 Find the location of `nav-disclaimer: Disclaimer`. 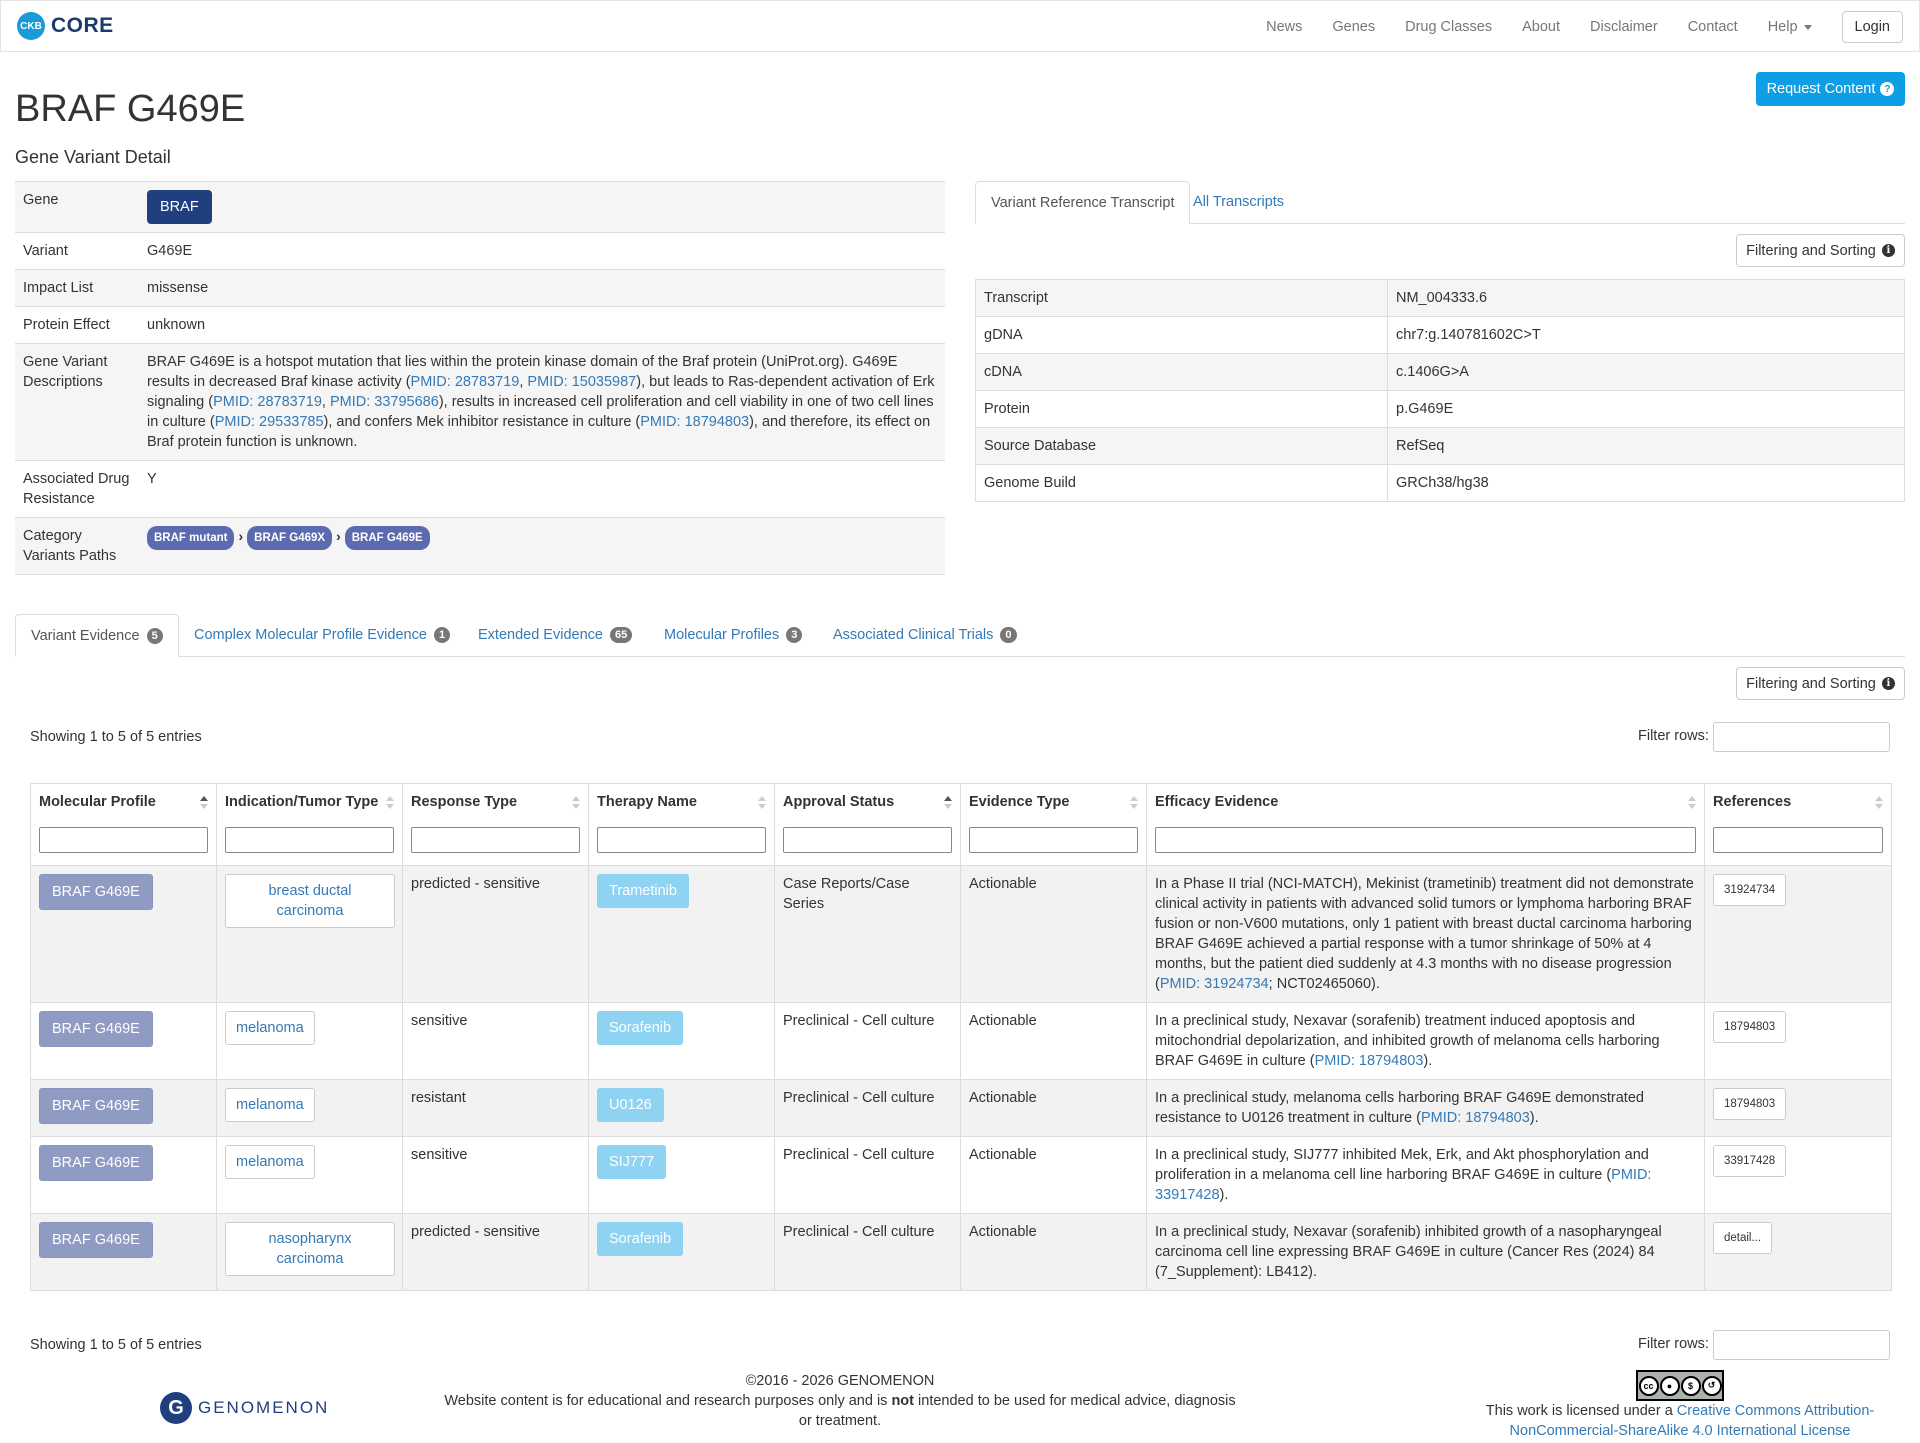

nav-disclaimer: Disclaimer is located at coordinates (1624, 27).